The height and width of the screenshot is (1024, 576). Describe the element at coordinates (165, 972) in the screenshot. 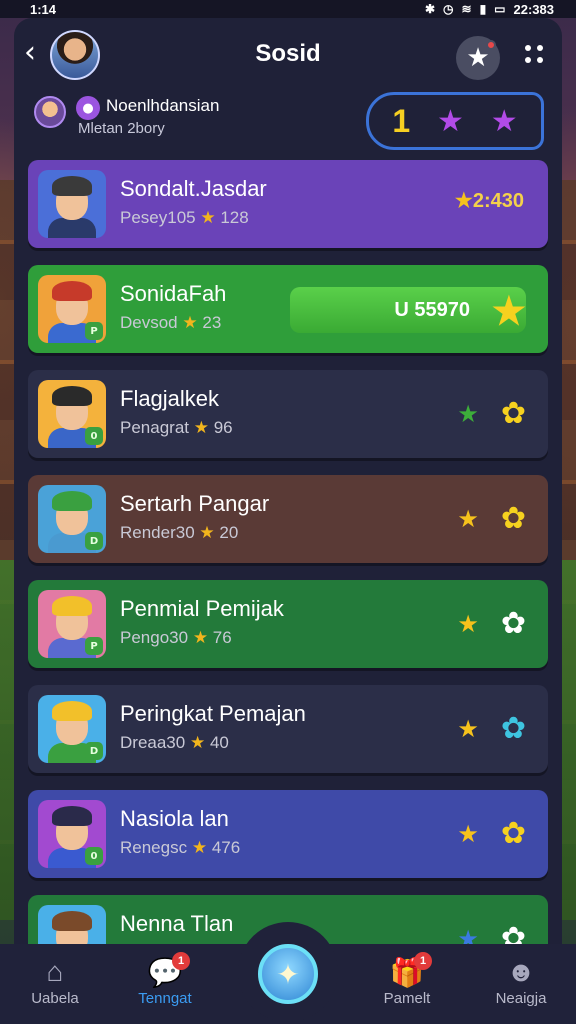

I see `chat-icon: 💬` at that location.